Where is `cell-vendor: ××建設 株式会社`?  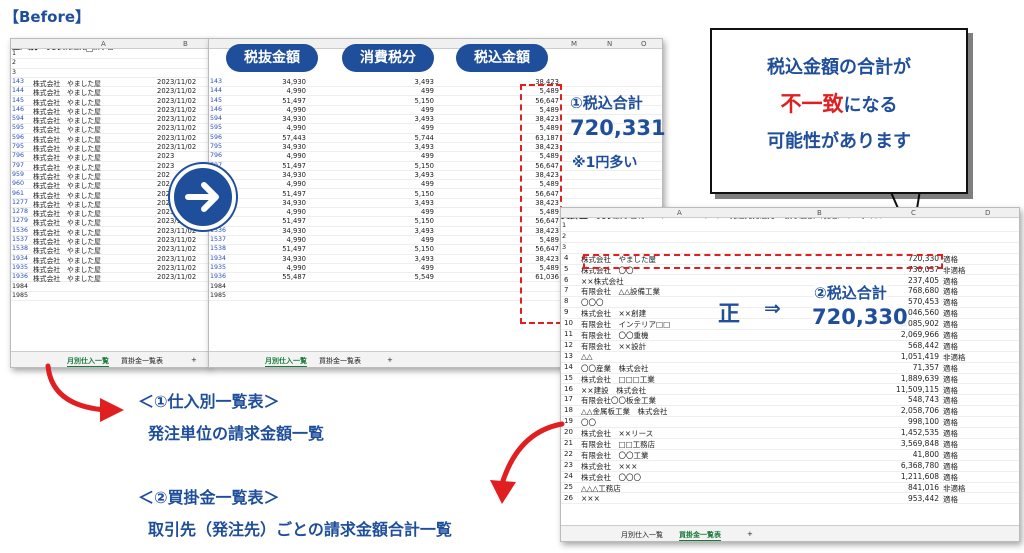
cell-vendor: ××建設 株式会社 is located at coordinates (614, 390).